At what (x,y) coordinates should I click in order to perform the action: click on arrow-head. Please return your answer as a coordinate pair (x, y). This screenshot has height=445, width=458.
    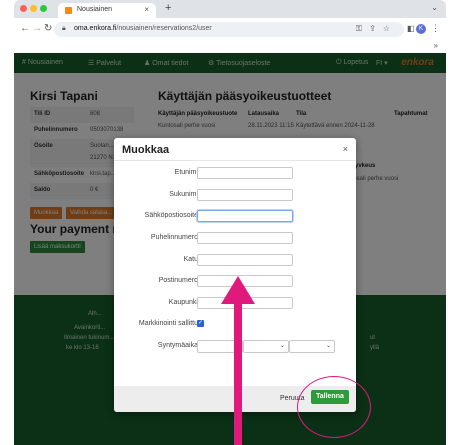
    Looking at the image, I should click on (238, 290).